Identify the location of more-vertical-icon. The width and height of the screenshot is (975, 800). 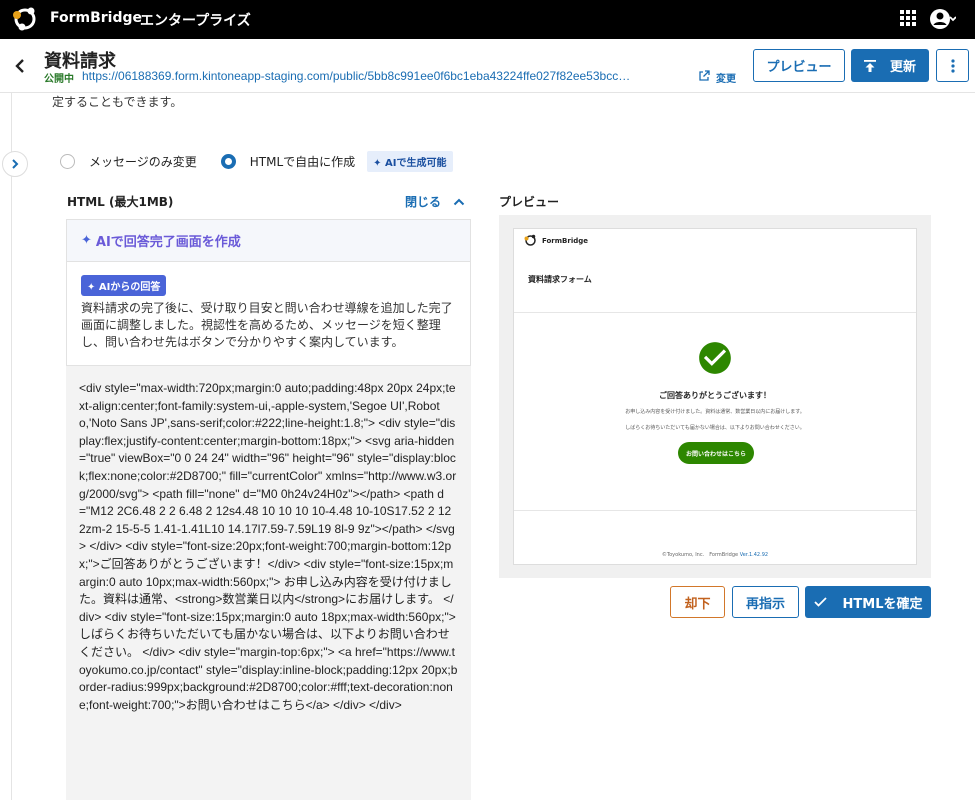
(952, 65).